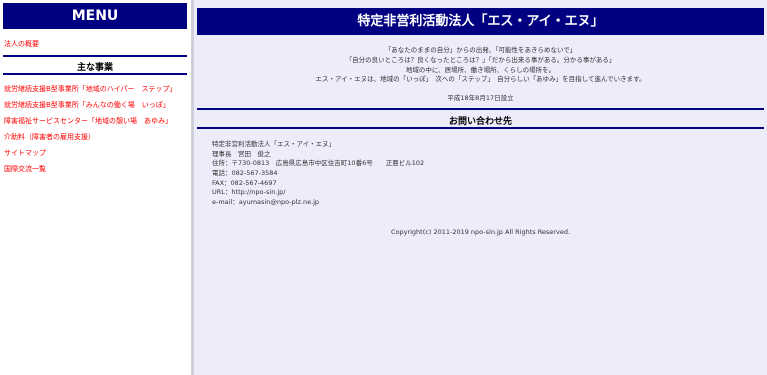  What do you see at coordinates (88, 121) in the screenshot?
I see `sidebar-item-ayumi: 障害福祉サービスセンター「地域の憩い場 あゆみ」` at bounding box center [88, 121].